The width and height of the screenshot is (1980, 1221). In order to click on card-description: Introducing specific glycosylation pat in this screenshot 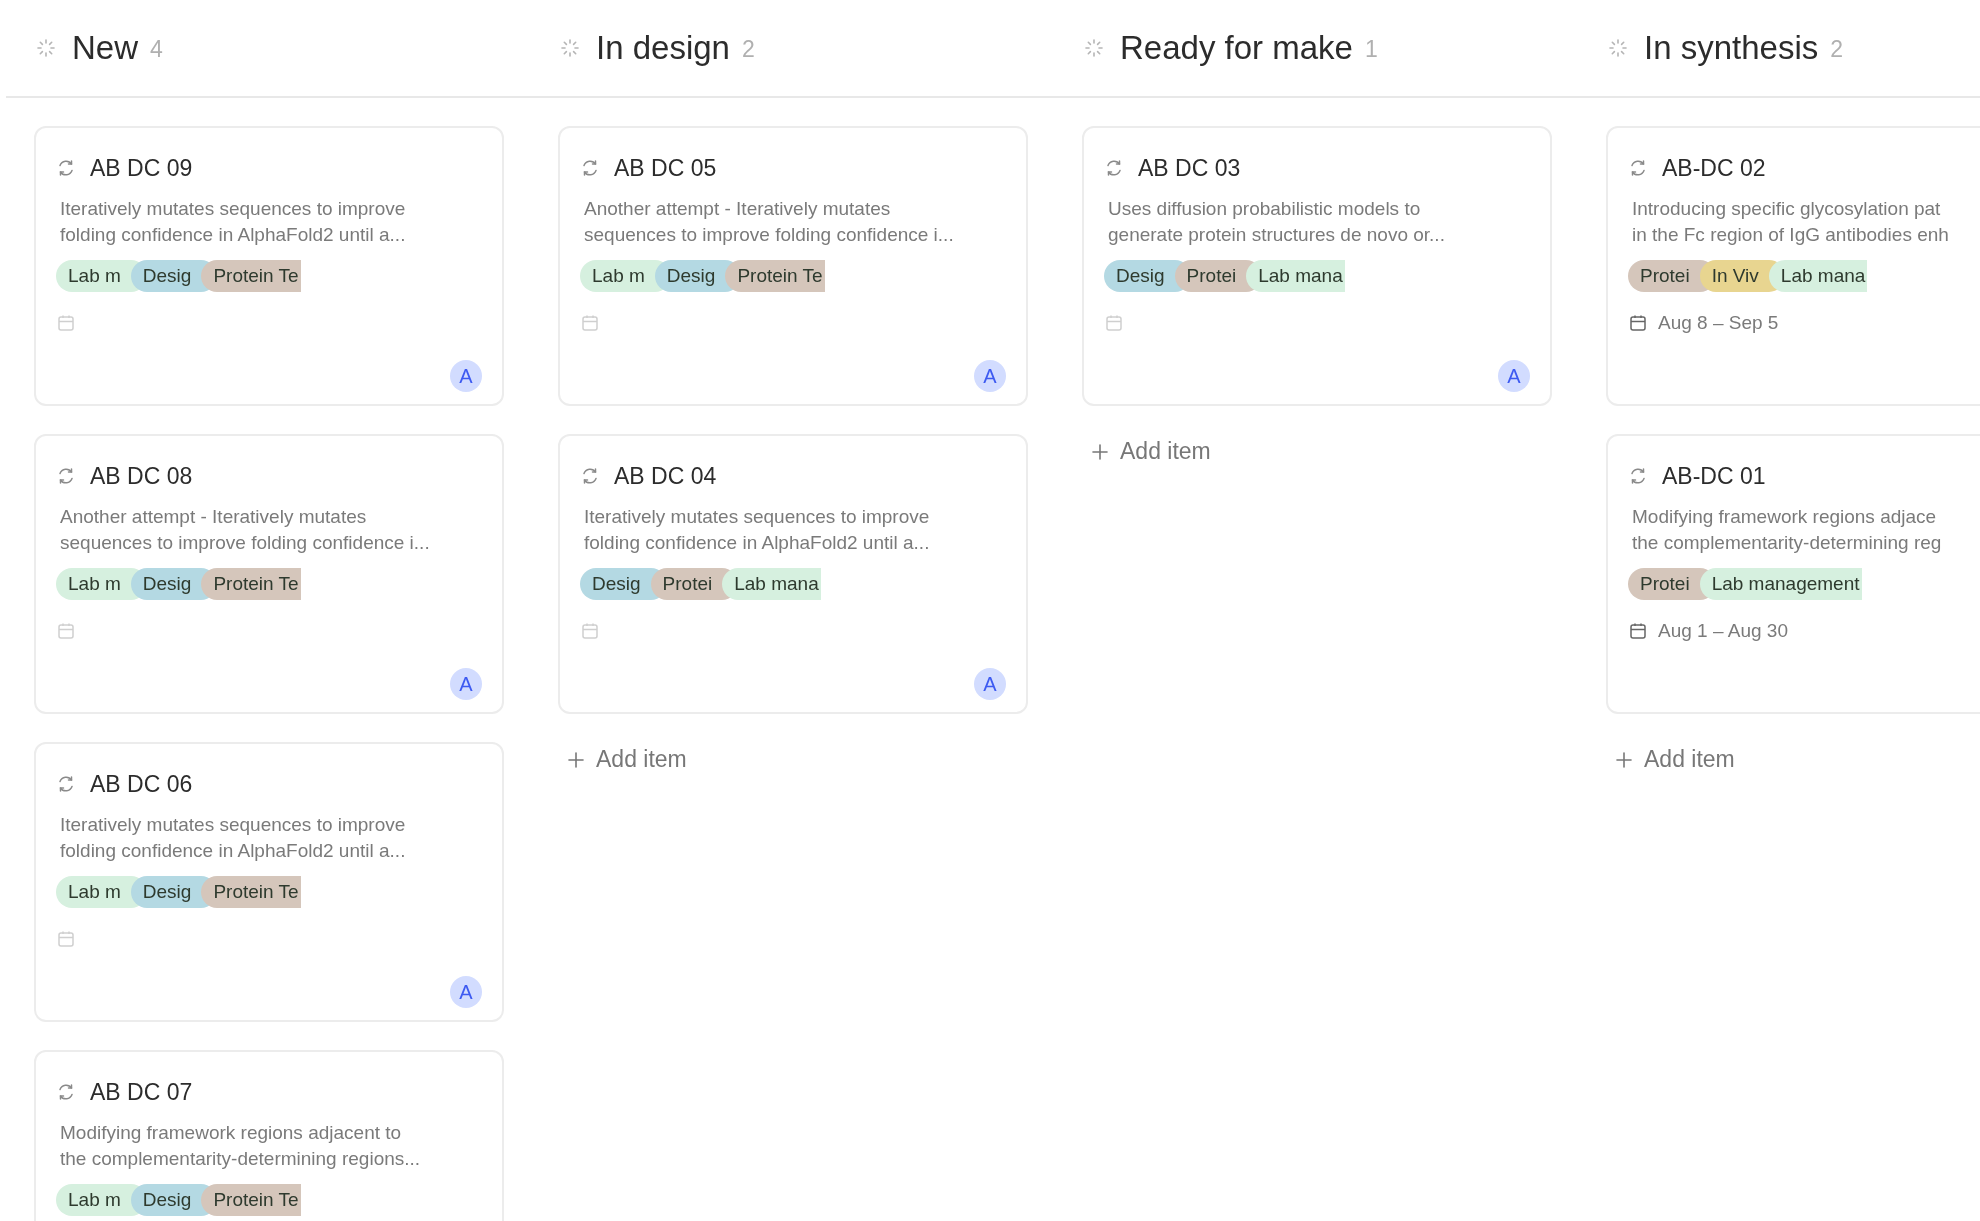, I will do `click(1787, 209)`.